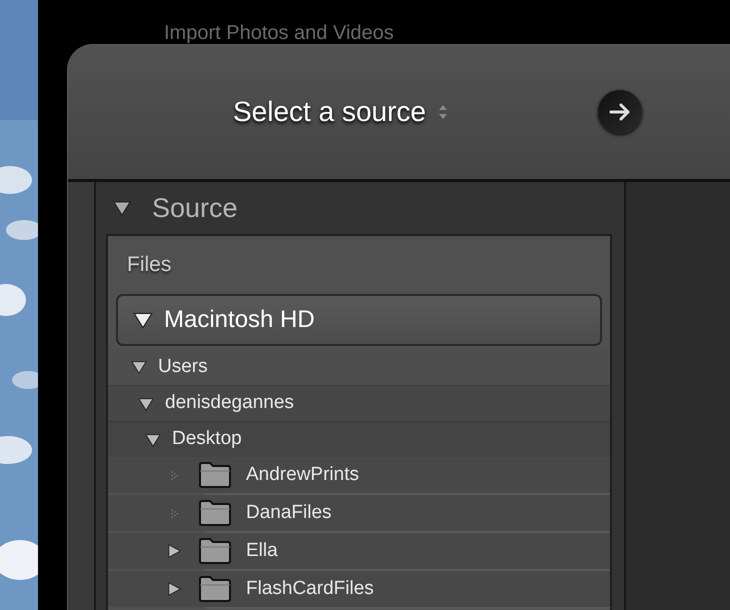  Describe the element at coordinates (359, 439) in the screenshot. I see `tree-row: Desktop` at that location.